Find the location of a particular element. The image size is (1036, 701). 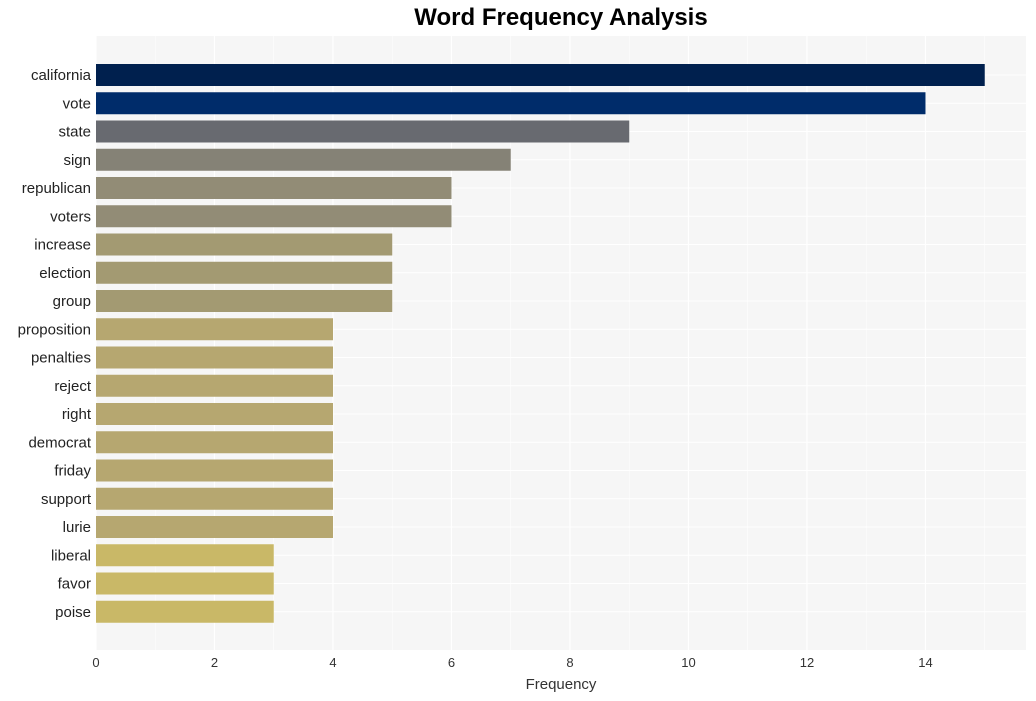

y-tick-label: republican is located at coordinates (56, 188).